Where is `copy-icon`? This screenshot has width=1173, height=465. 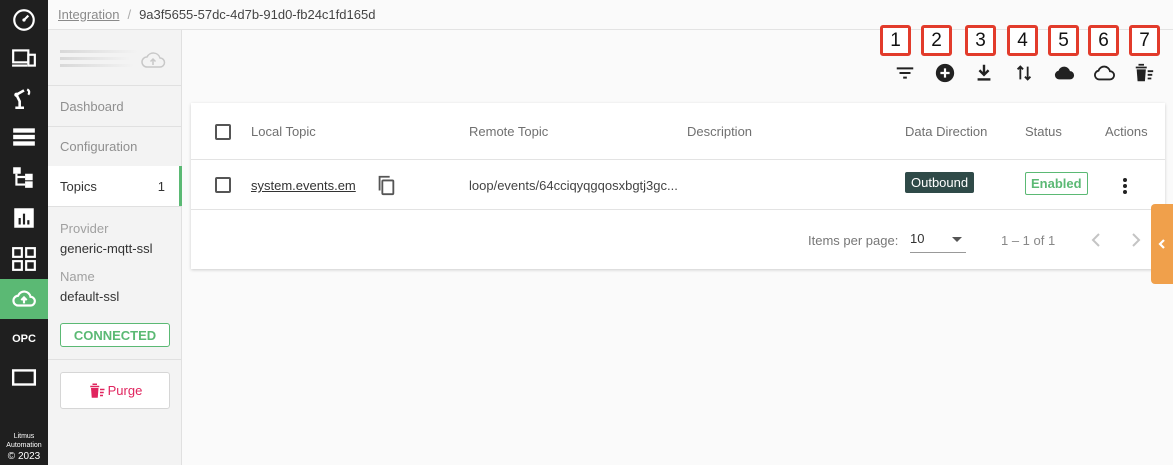 copy-icon is located at coordinates (386, 185).